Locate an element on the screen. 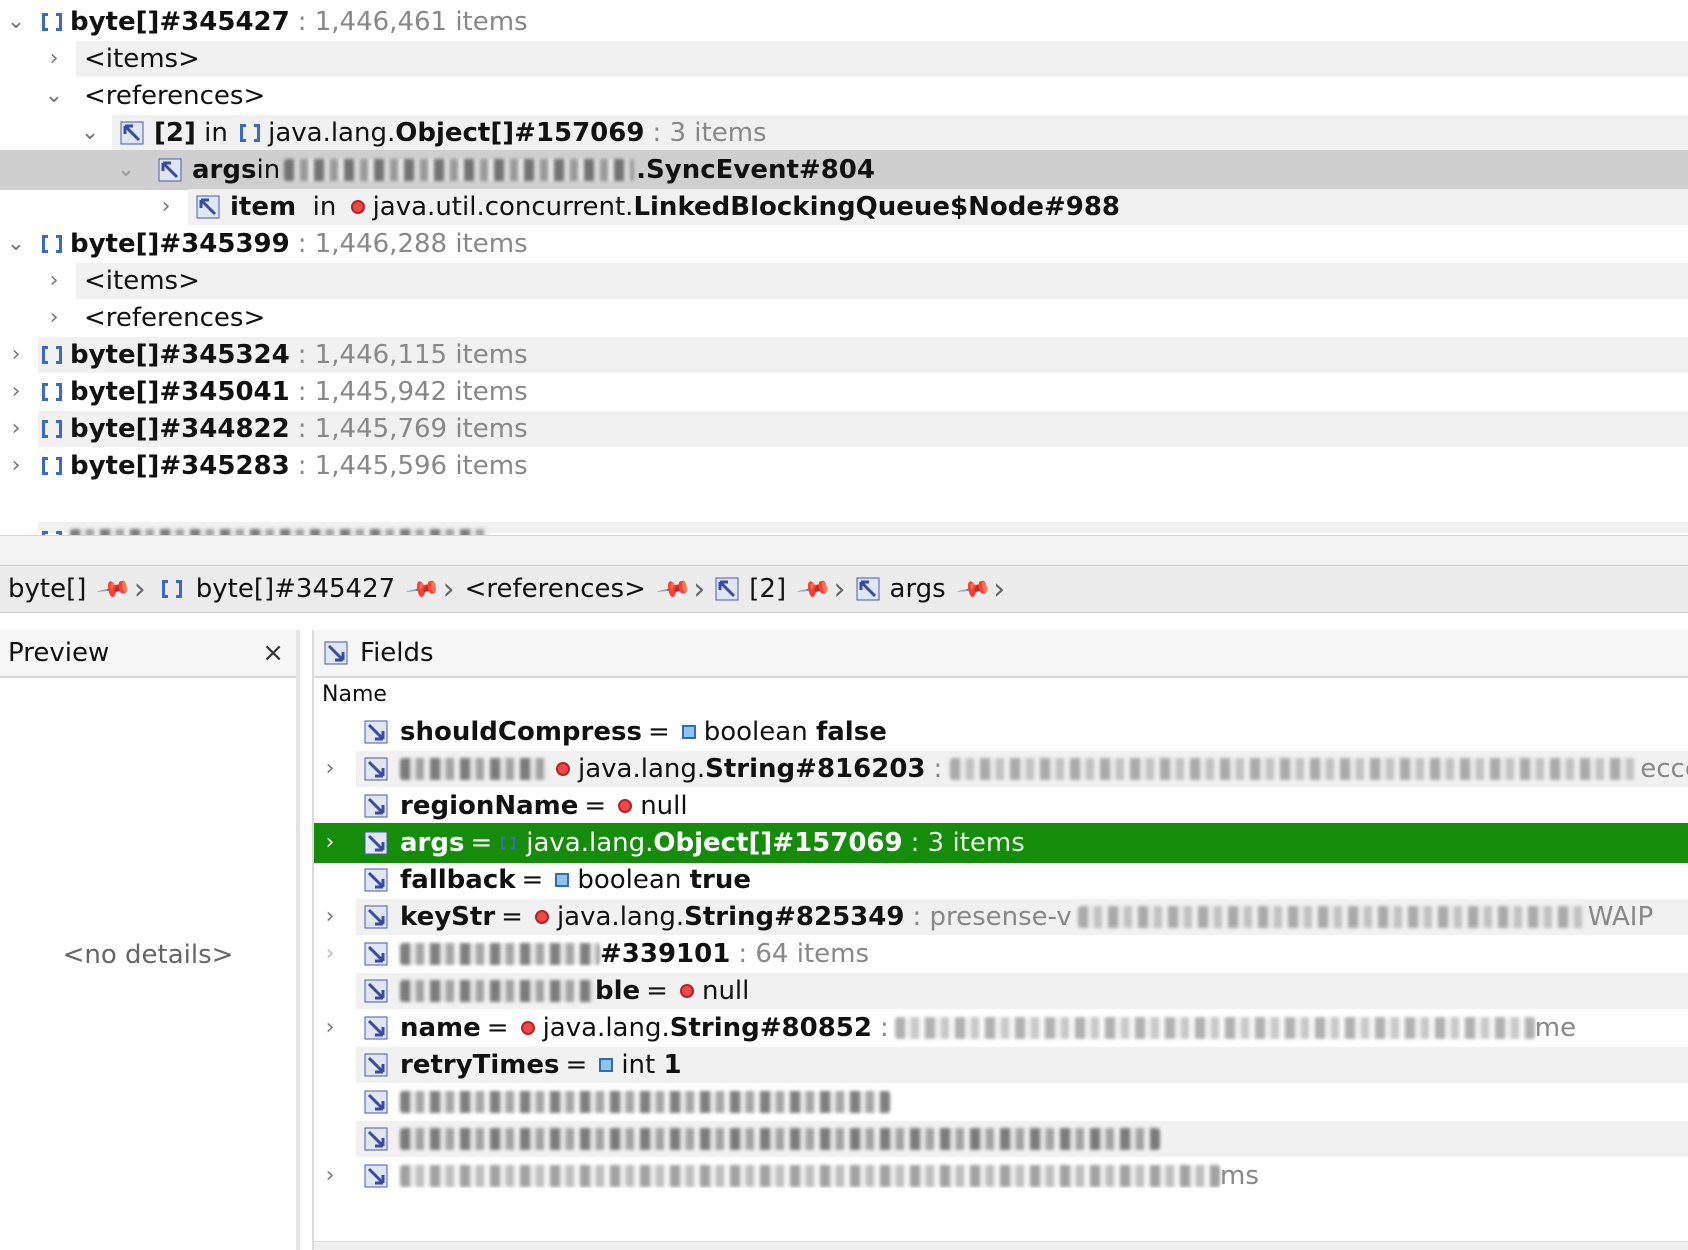  tree-label: java.lang. is located at coordinates (332, 133).